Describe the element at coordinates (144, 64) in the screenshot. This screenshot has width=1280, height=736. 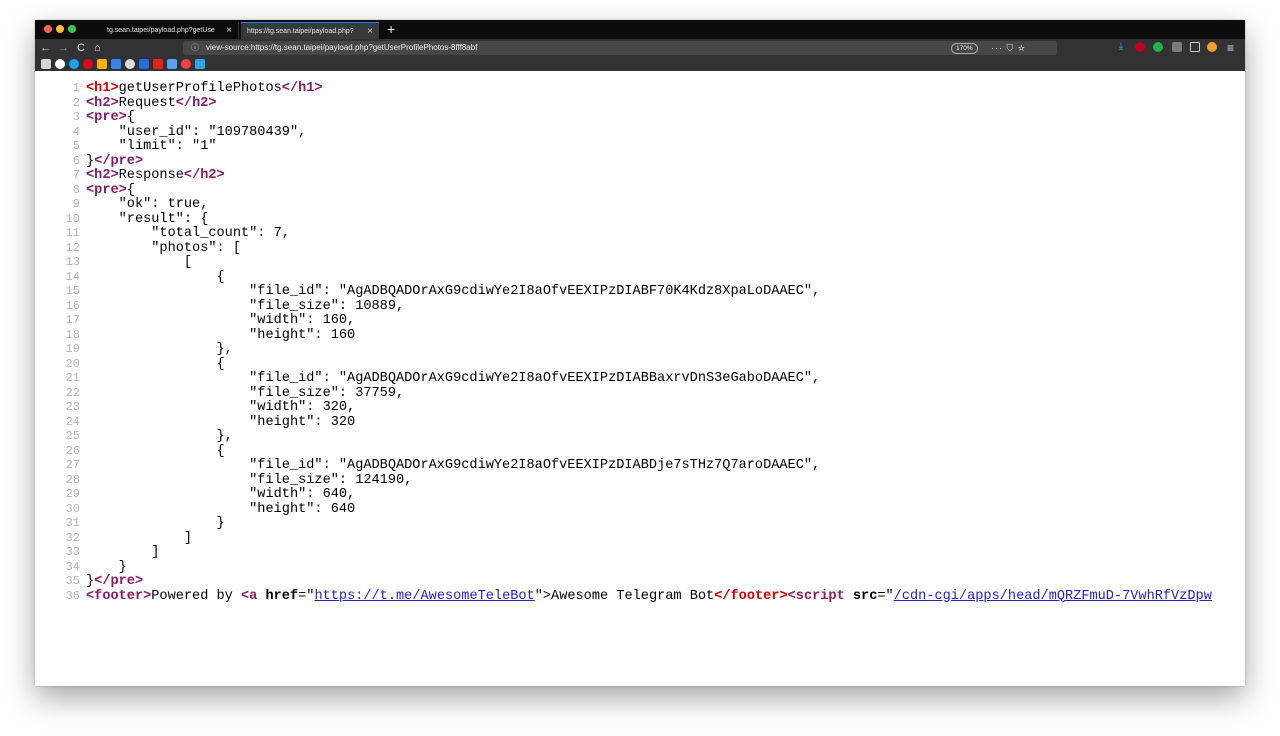
I see `mail-bookmark-icon` at that location.